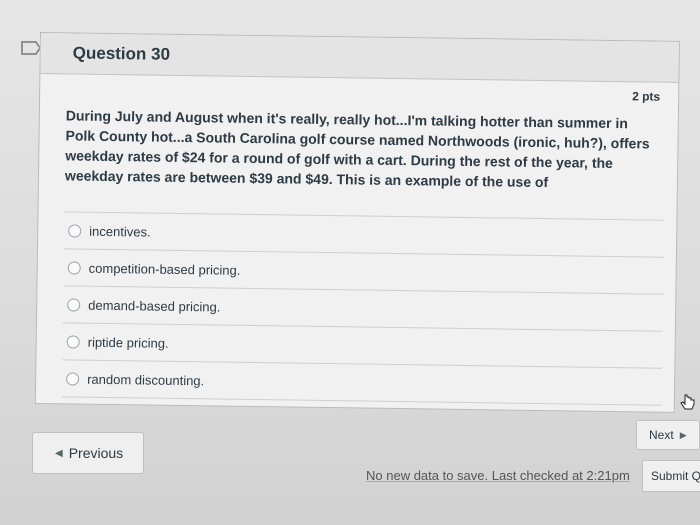 This screenshot has height=525, width=700. Describe the element at coordinates (687, 402) in the screenshot. I see `hand-cursor-icon` at that location.